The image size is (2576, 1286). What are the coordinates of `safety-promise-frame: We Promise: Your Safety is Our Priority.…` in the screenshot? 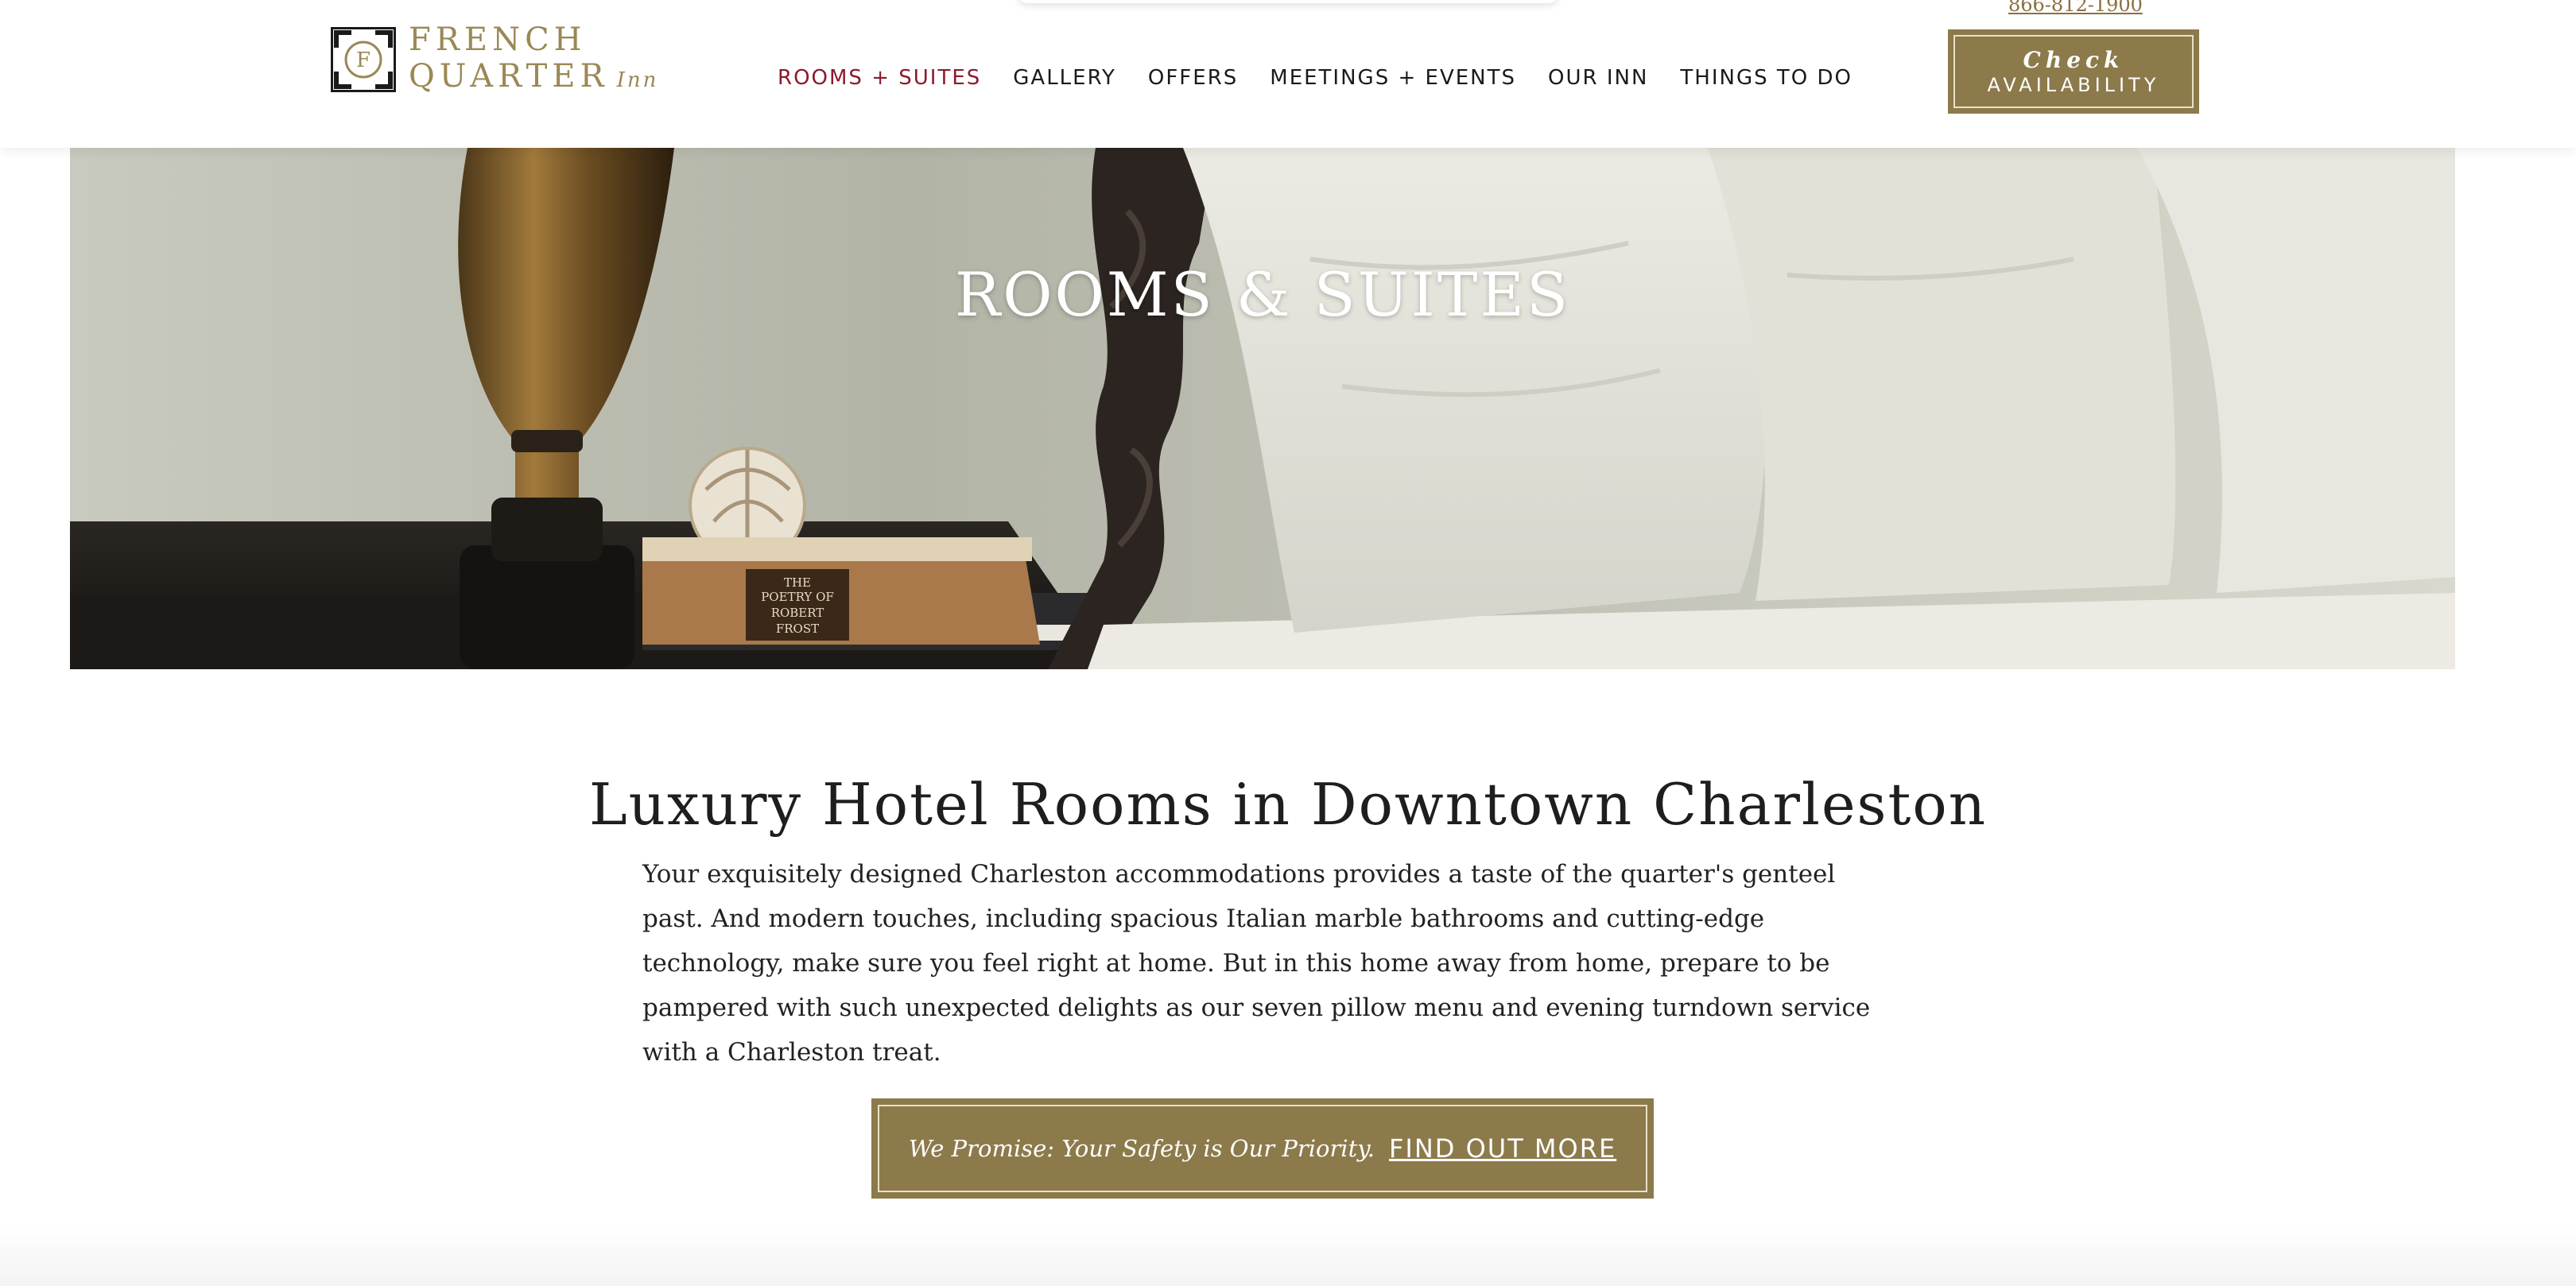 It's located at (1262, 1148).